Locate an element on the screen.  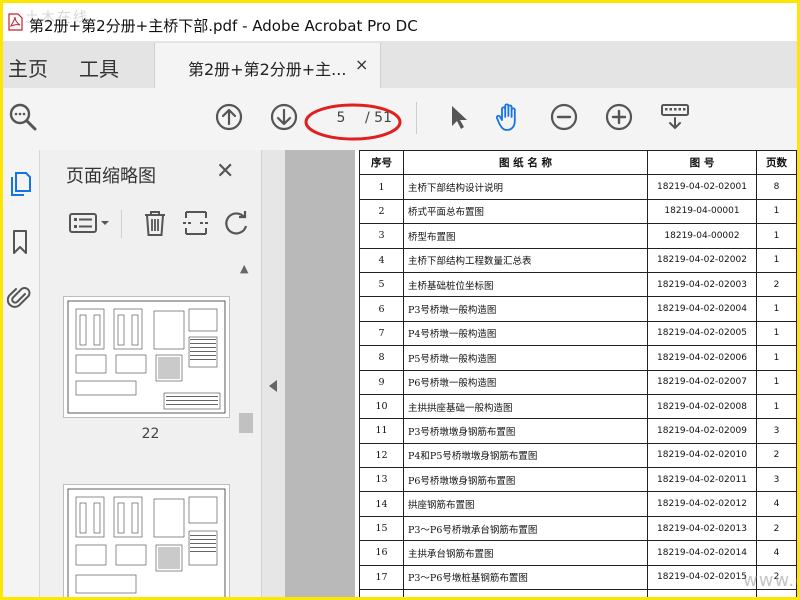
tab-tools: 工具 is located at coordinates (99, 67).